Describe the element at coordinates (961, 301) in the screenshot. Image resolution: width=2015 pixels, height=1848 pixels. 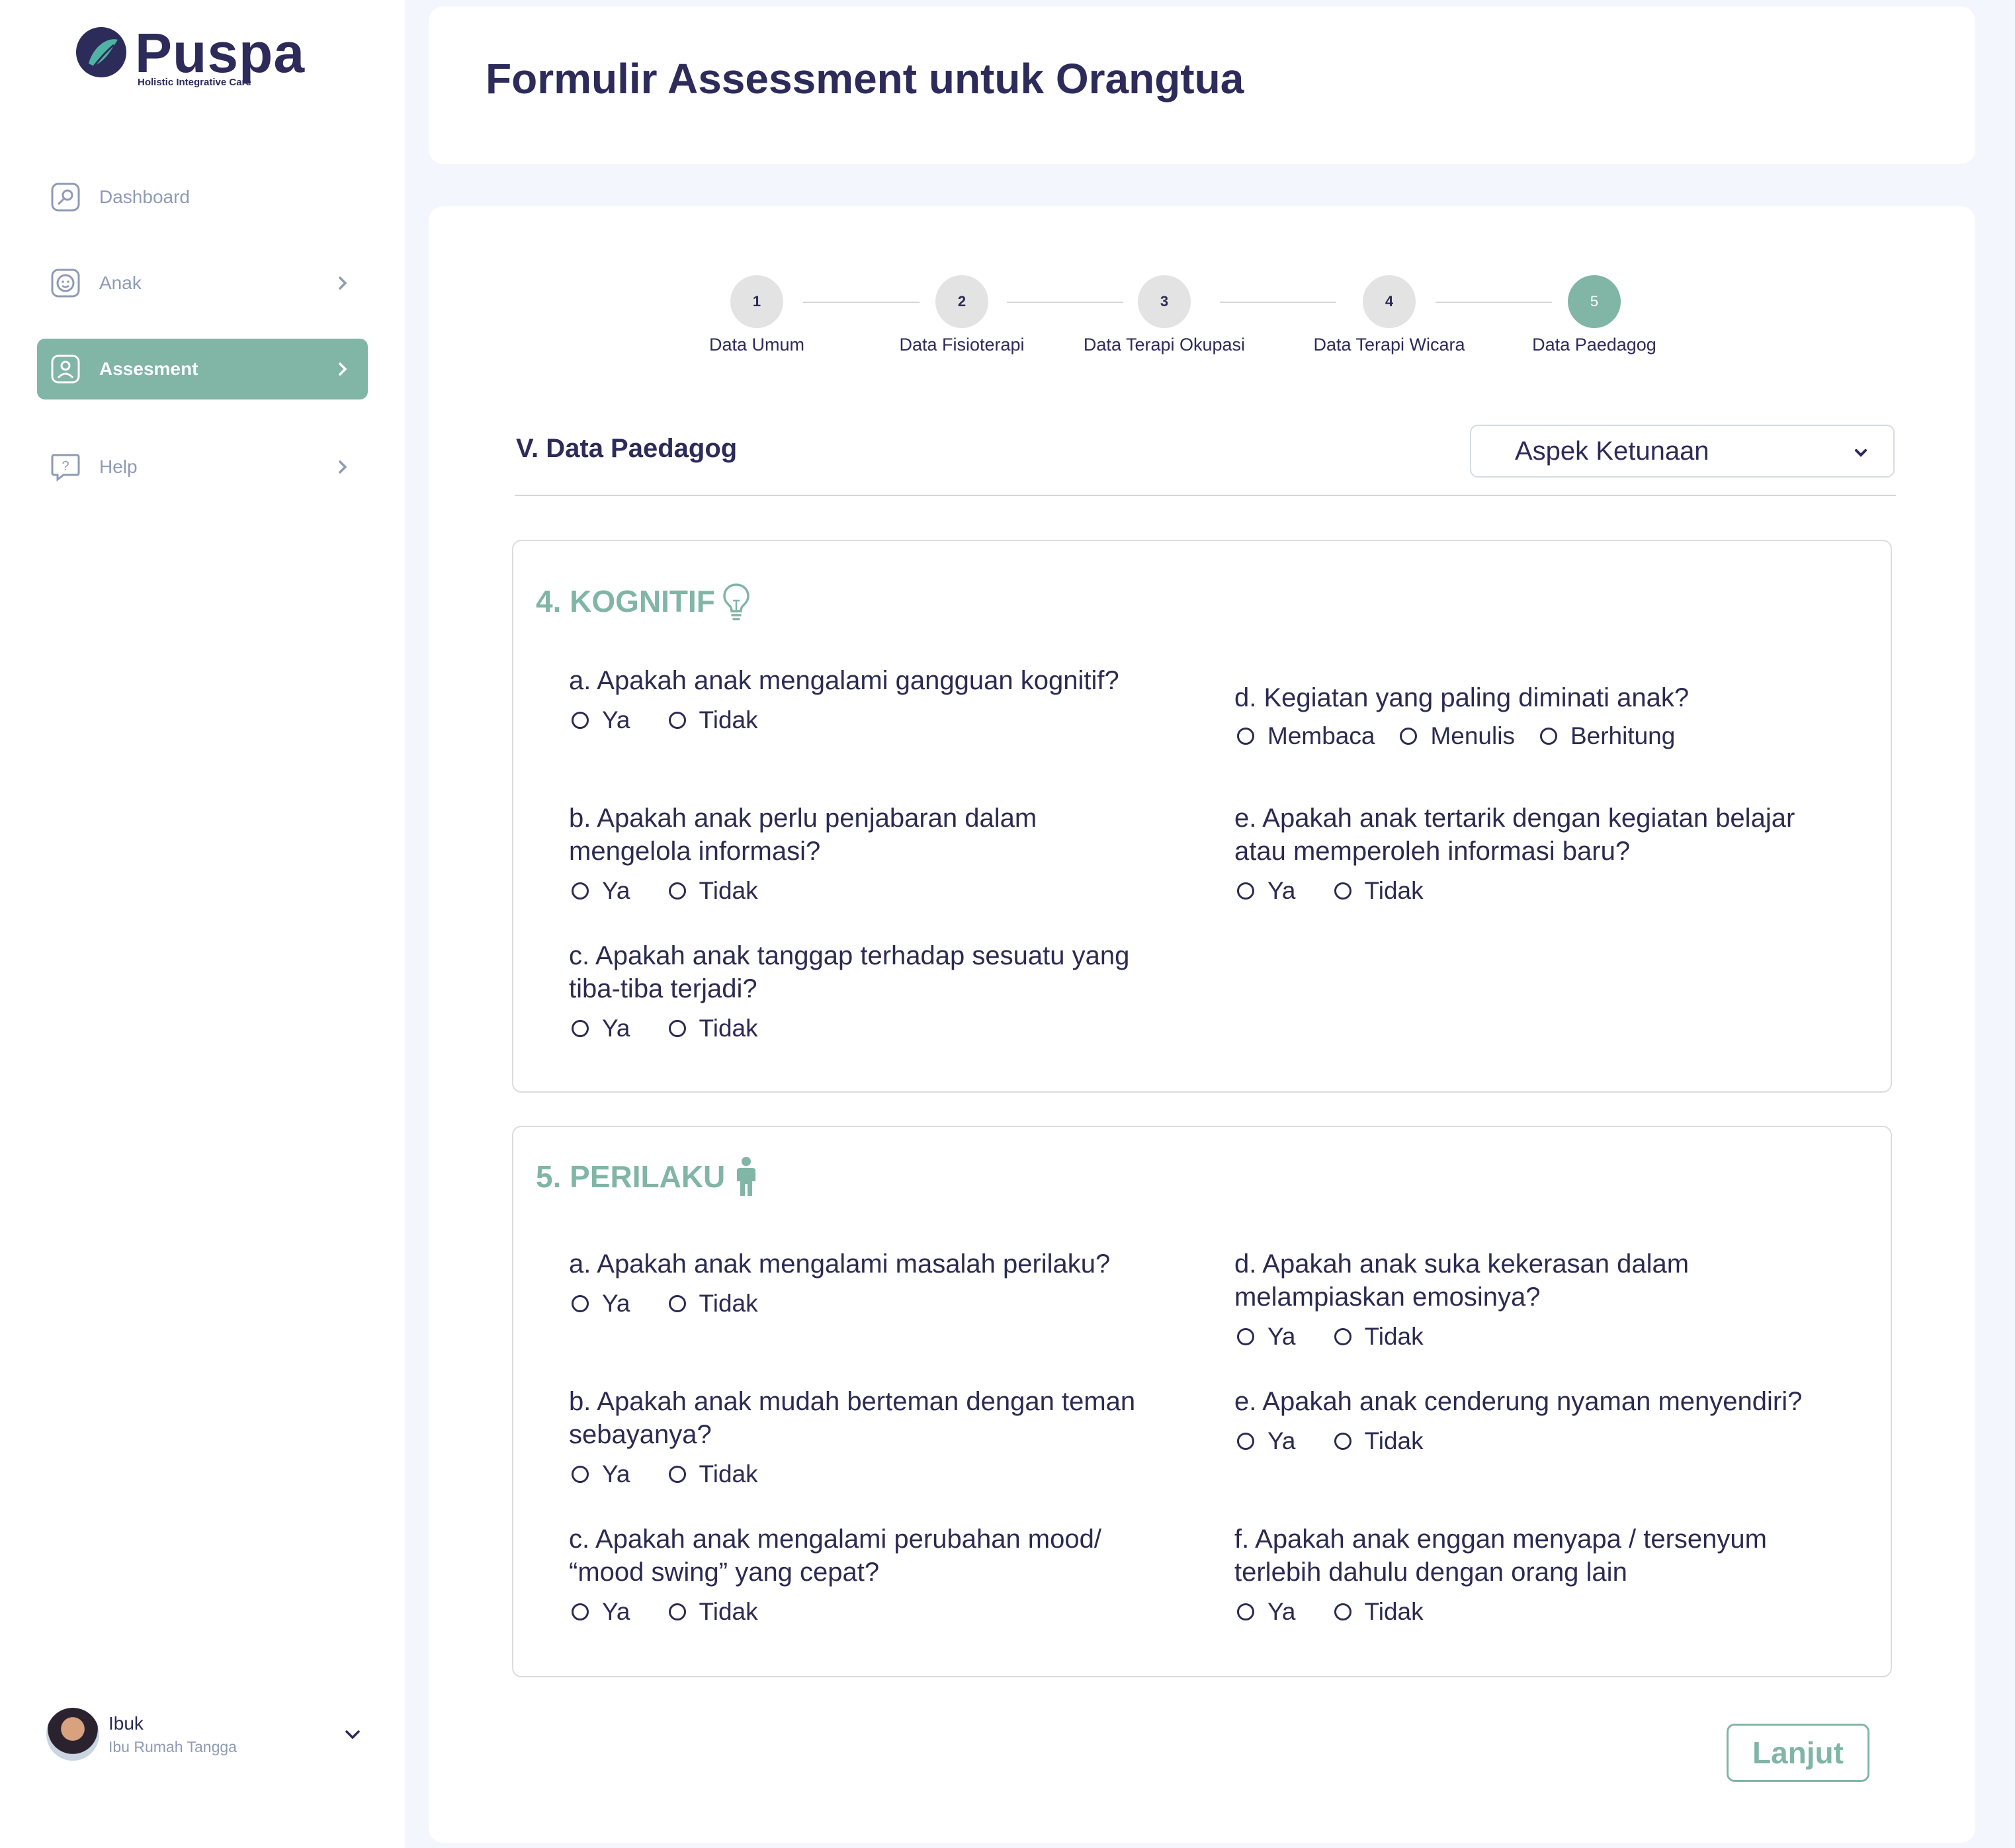
I see `step-number: 2` at that location.